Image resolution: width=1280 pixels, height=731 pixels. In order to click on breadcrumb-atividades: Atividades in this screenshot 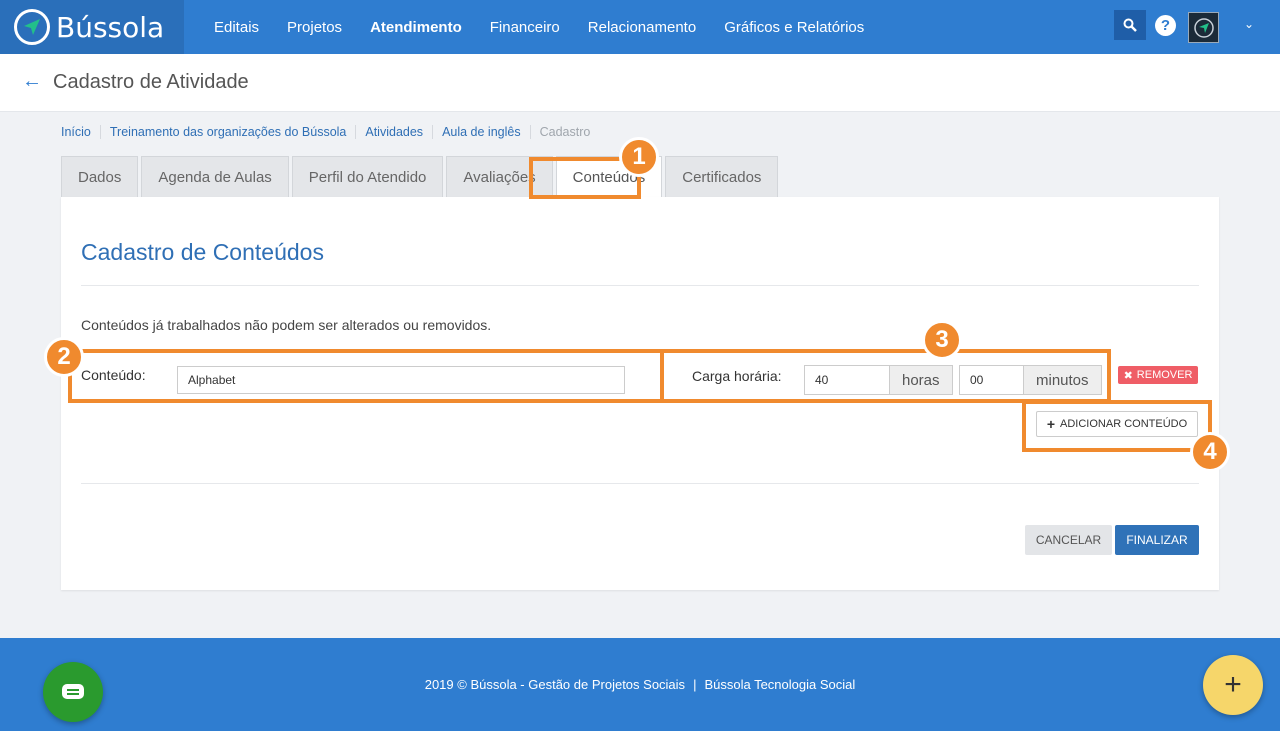, I will do `click(393, 132)`.